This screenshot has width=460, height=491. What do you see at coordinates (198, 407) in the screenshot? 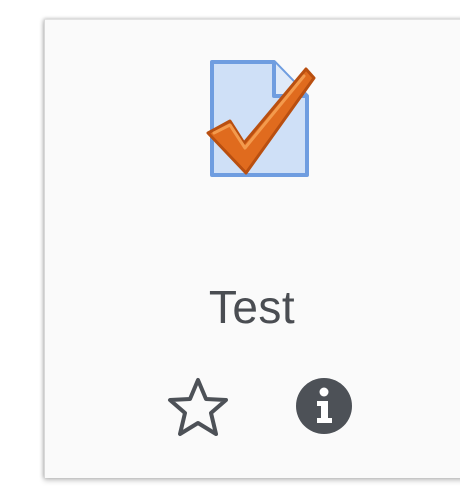
I see `star-icon` at bounding box center [198, 407].